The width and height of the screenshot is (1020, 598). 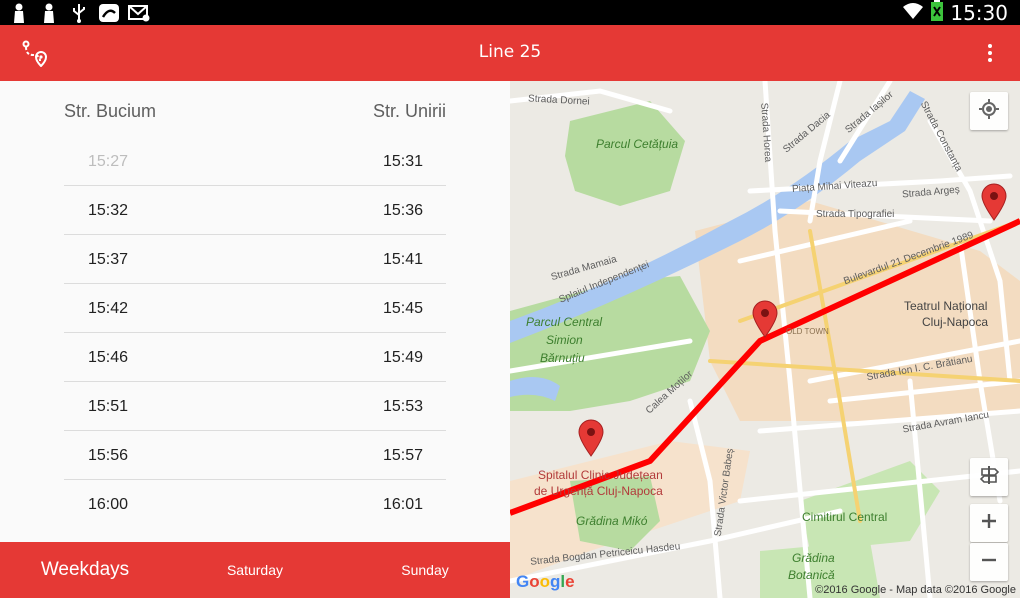 What do you see at coordinates (110, 111) in the screenshot?
I see `from-stop-header: Str. Bucium` at bounding box center [110, 111].